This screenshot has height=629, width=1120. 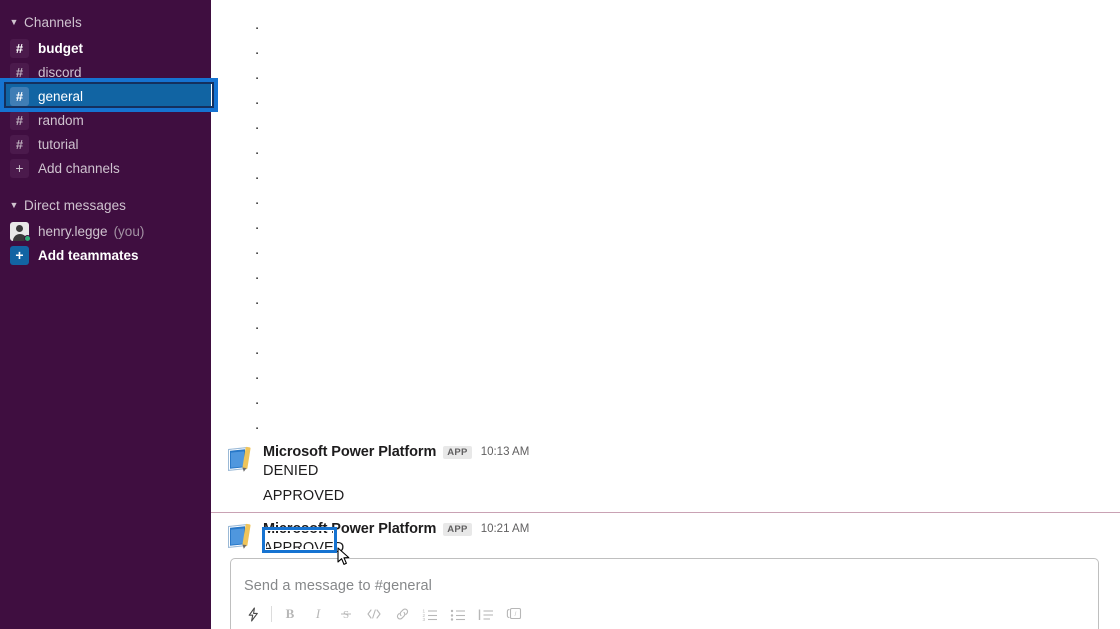 I want to click on composer-box: Send a message to #general B I S 1 2 3 /, so click(x=664, y=593).